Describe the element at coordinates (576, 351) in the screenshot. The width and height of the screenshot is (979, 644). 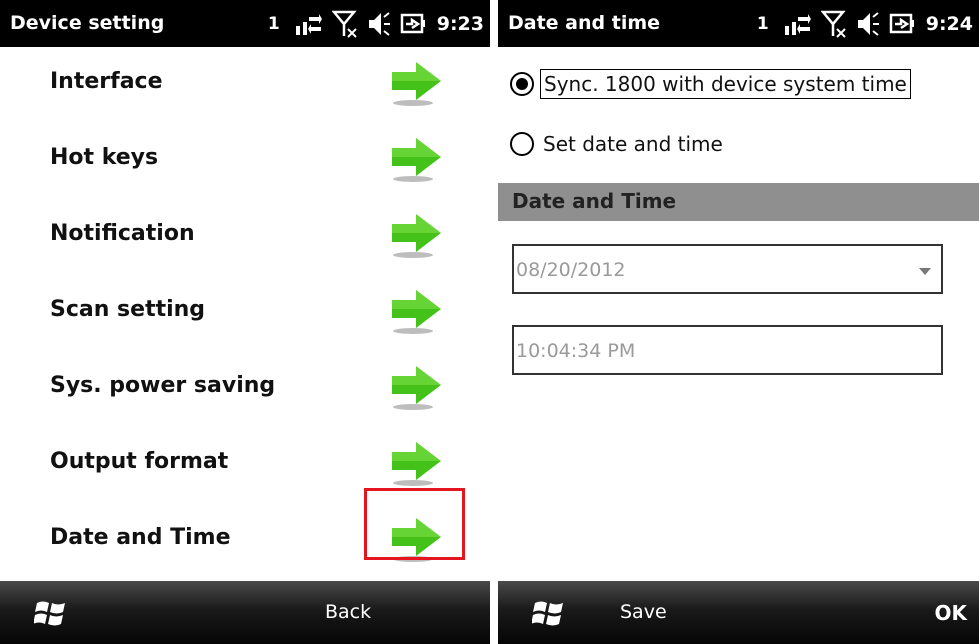
I see `time-value: 10:04:34 PM` at that location.